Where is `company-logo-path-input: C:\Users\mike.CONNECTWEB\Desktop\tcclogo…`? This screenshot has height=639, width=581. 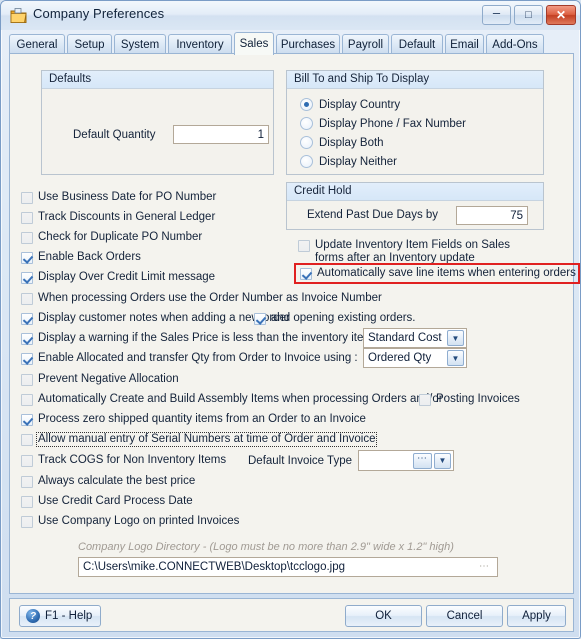 company-logo-path-input: C:\Users\mike.CONNECTWEB\Desktop\tcclogo… is located at coordinates (288, 567).